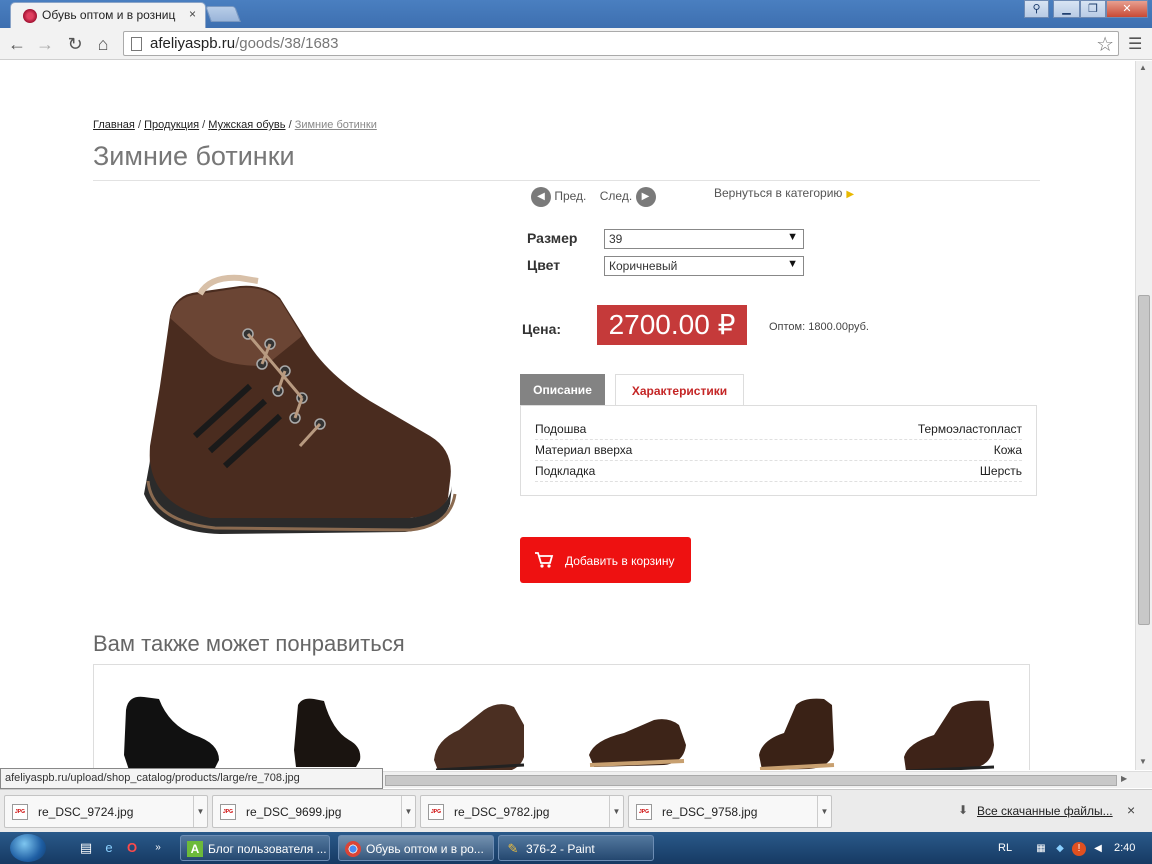 The width and height of the screenshot is (1152, 864). What do you see at coordinates (295, 386) in the screenshot?
I see `product-image` at bounding box center [295, 386].